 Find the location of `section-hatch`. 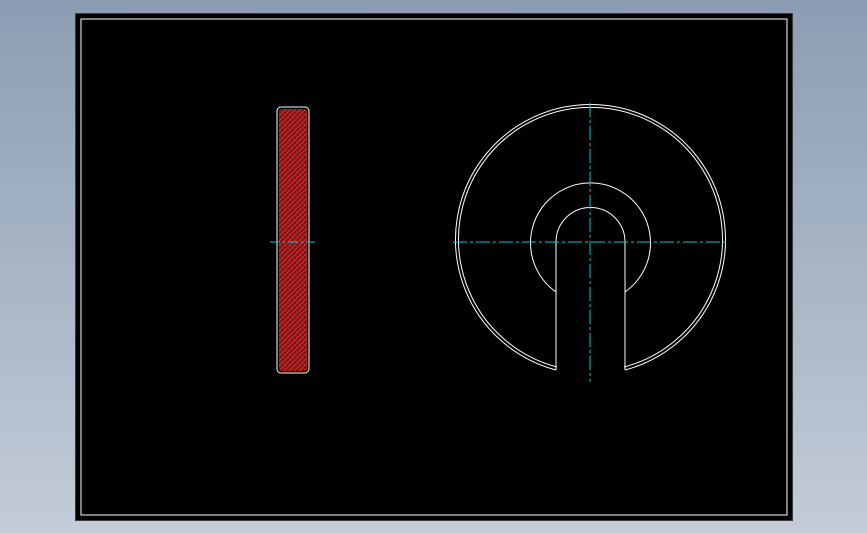

section-hatch is located at coordinates (293, 240).